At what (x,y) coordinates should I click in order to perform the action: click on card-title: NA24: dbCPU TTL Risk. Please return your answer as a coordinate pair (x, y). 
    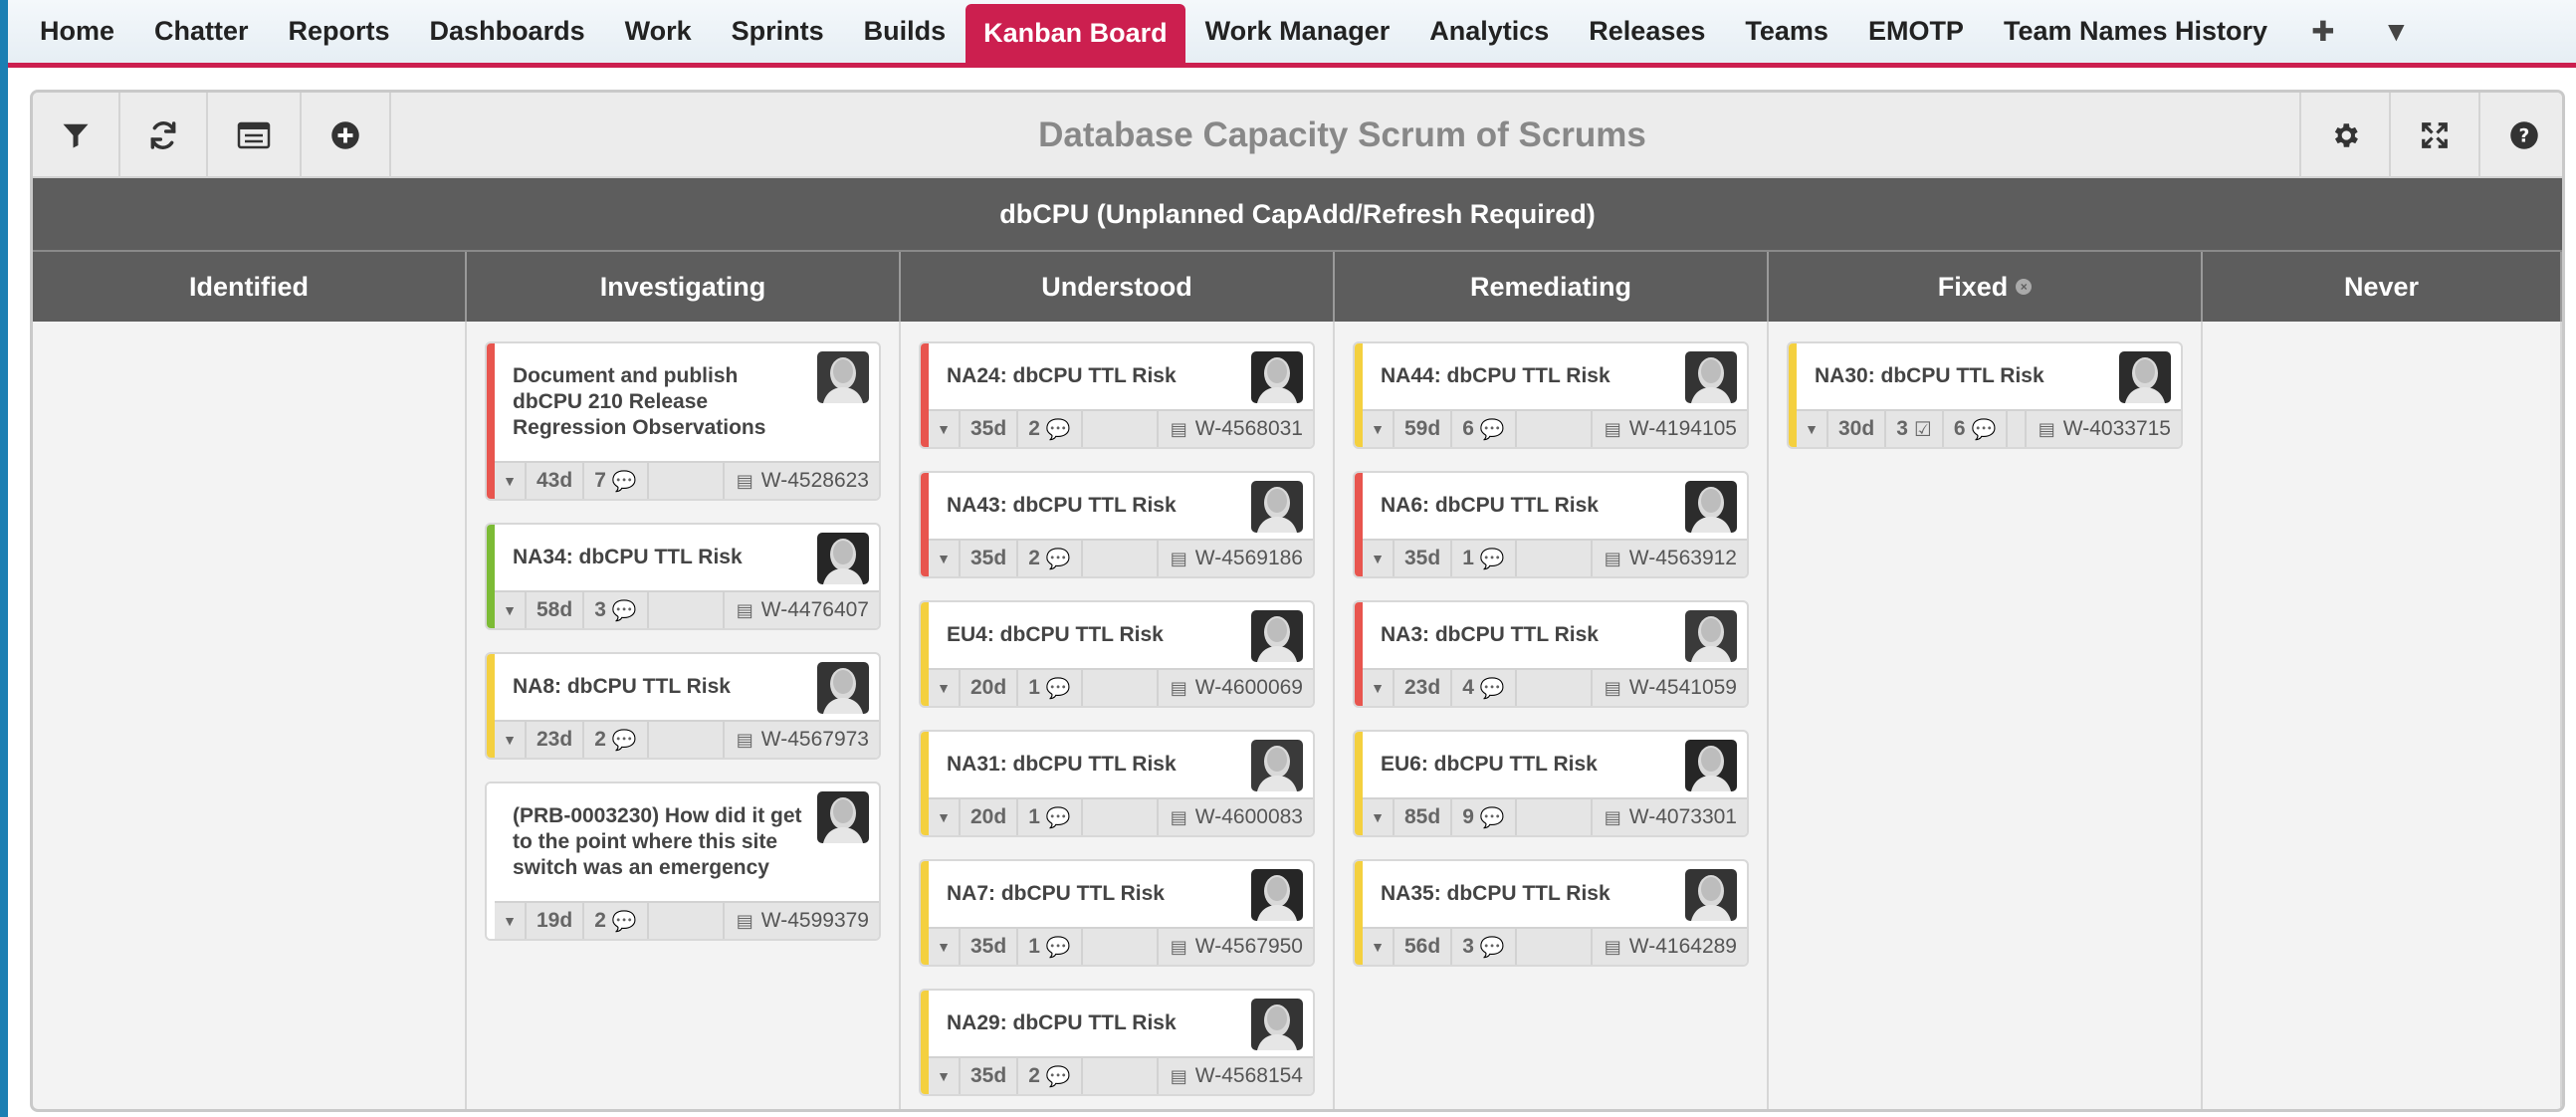
    Looking at the image, I should click on (1092, 376).